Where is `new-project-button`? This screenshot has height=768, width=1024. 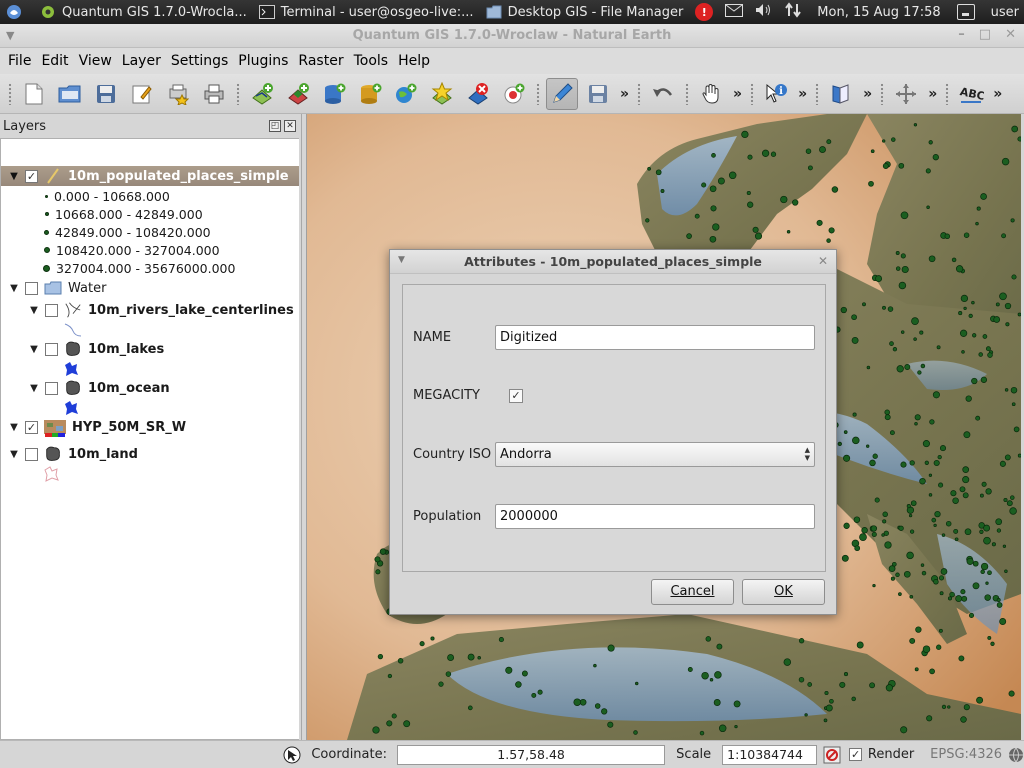
new-project-button is located at coordinates (34, 94).